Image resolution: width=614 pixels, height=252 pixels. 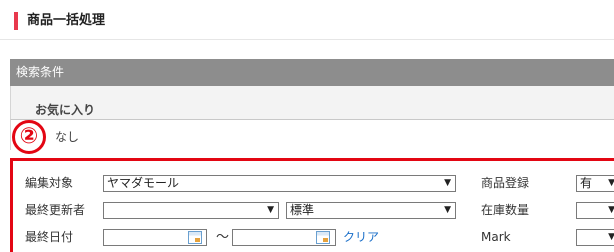 I want to click on stock-quantity-label: 在庫数量, so click(x=505, y=210).